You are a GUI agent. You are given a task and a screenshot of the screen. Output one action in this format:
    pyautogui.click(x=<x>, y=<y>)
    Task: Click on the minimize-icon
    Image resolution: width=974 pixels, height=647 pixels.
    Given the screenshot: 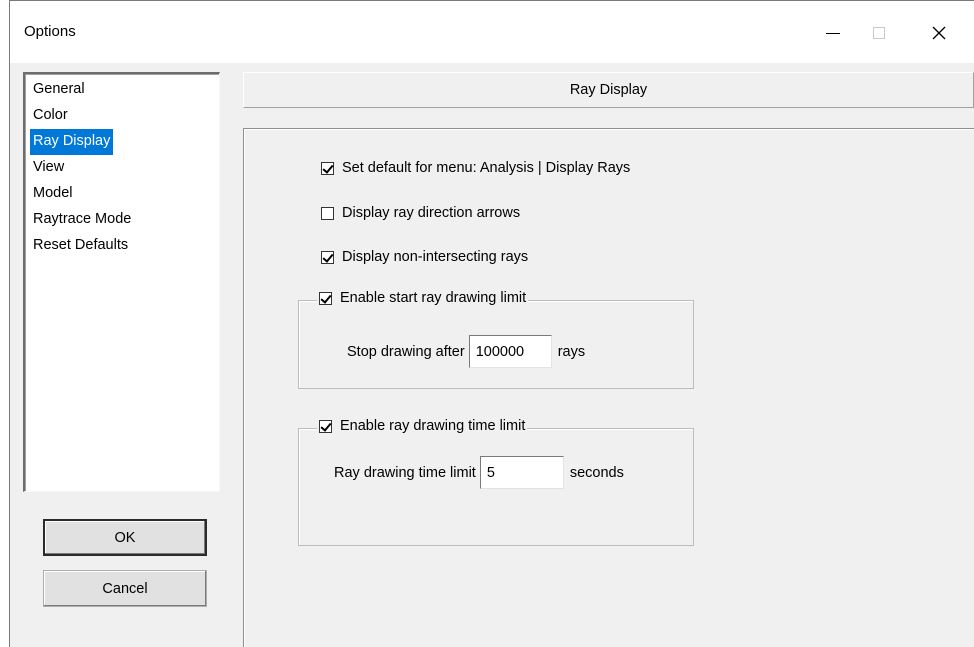 What is the action you would take?
    pyautogui.click(x=833, y=33)
    